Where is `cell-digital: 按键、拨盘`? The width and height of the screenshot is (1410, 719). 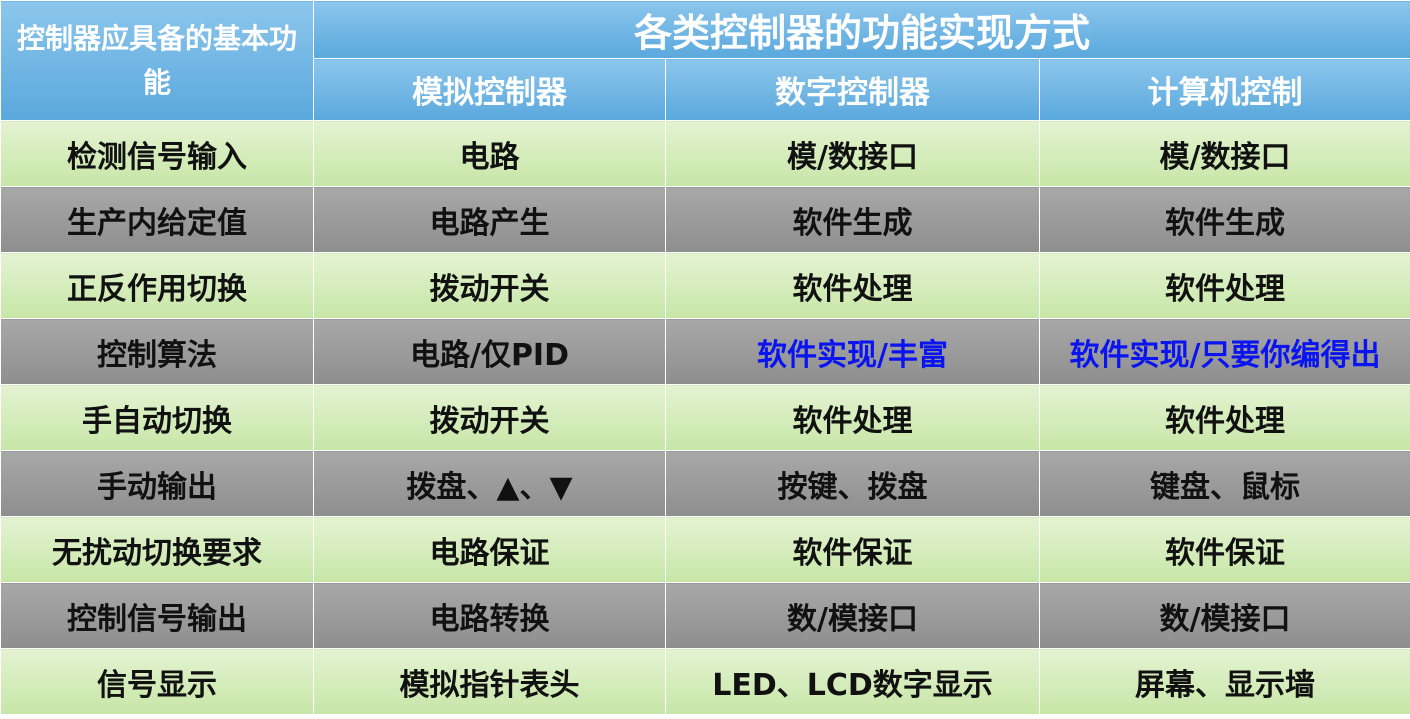 cell-digital: 按键、拨盘 is located at coordinates (852, 483).